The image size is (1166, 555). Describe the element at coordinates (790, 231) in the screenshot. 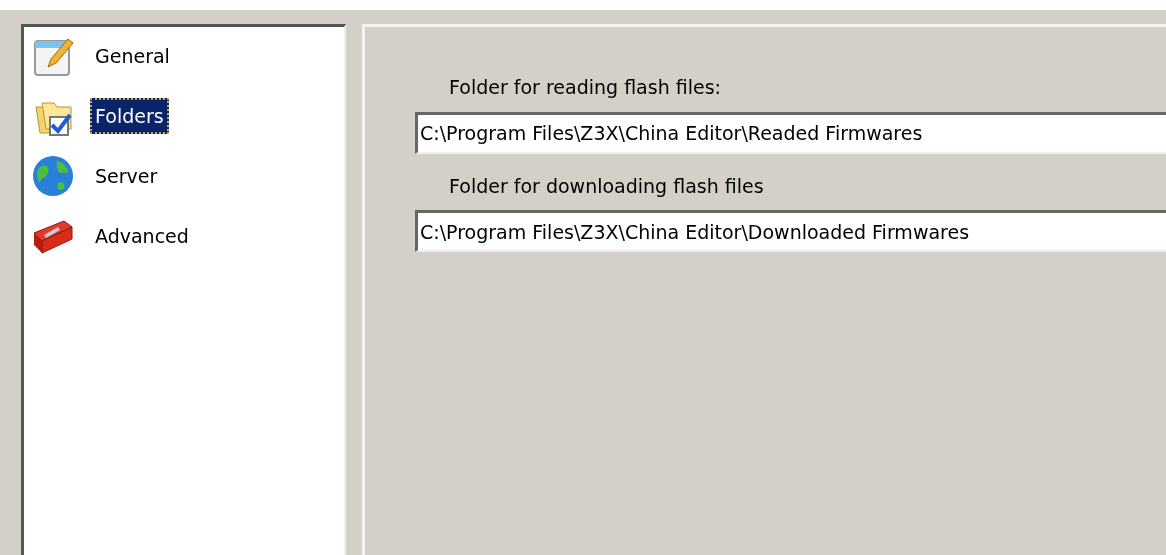

I see `path-field: C:\Program Files\Z3X\China Editor\Downloaded Firmwares` at that location.